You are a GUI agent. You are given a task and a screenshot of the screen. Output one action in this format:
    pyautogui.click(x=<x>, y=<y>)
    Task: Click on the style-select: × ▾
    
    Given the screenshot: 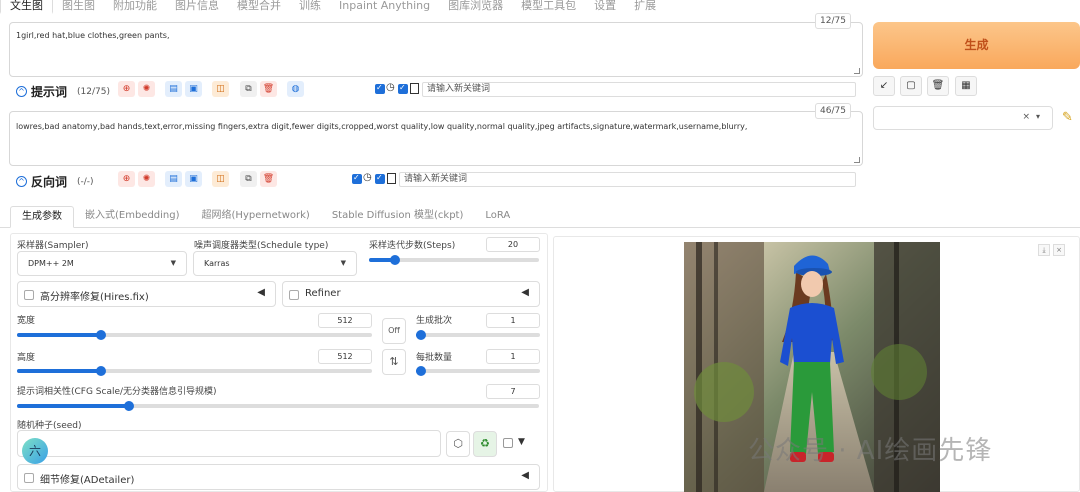 What is the action you would take?
    pyautogui.click(x=963, y=118)
    